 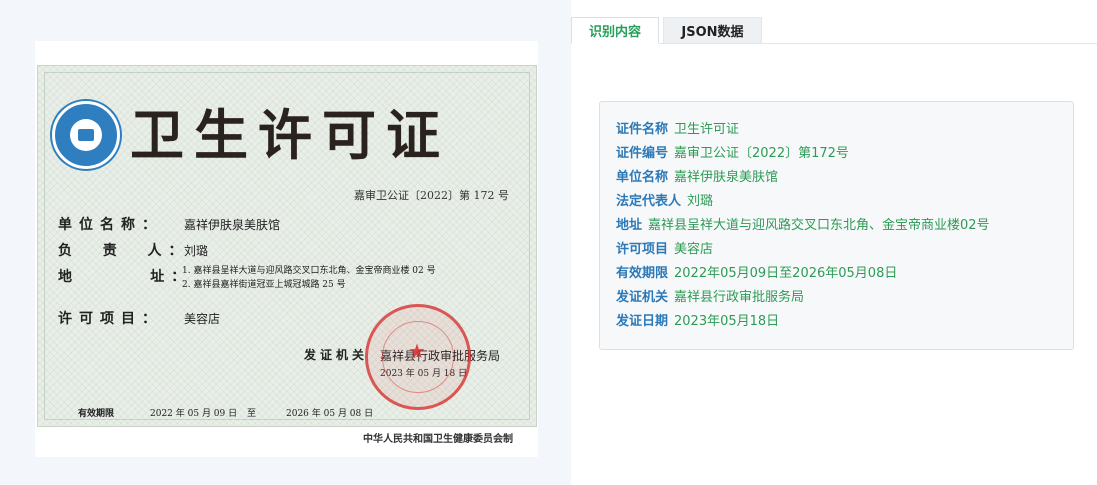 What do you see at coordinates (694, 249) in the screenshot?
I see `field-value: 美容店` at bounding box center [694, 249].